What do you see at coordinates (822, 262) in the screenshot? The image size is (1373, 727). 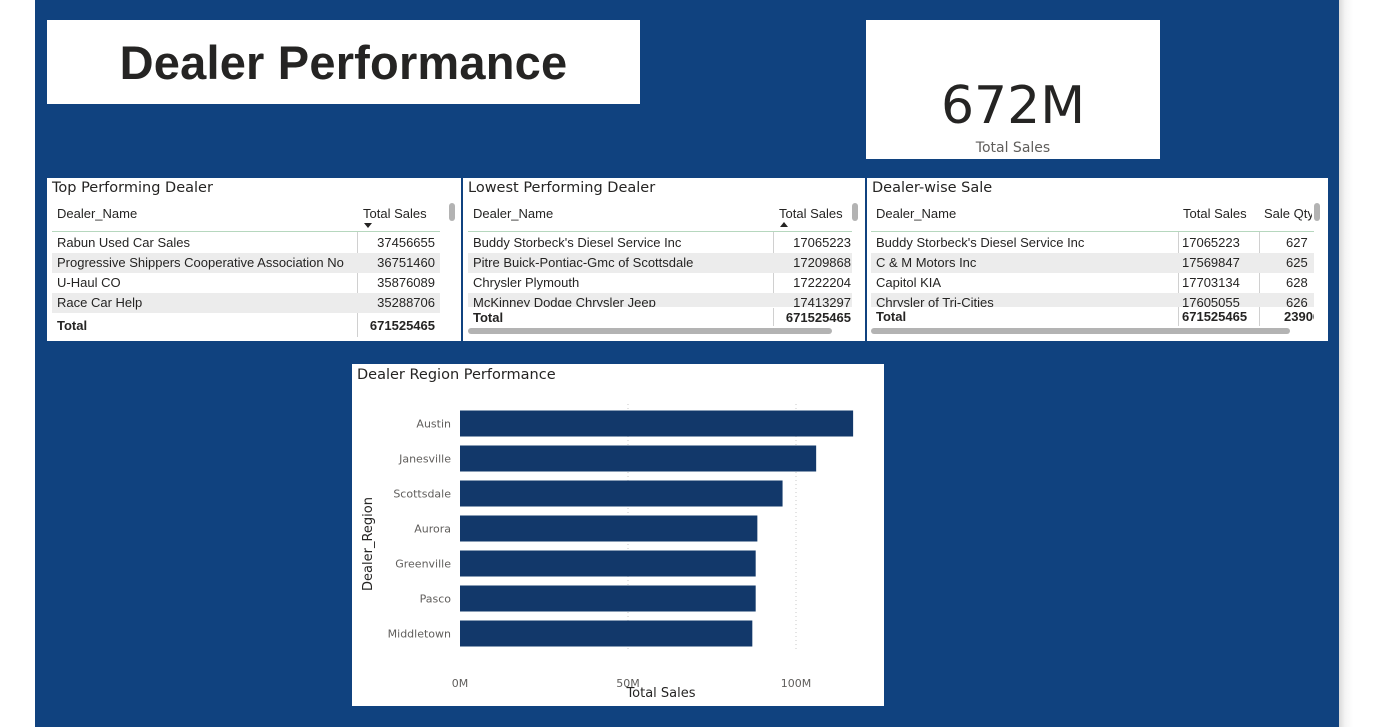 I see `total-sales-cell: 17209868` at bounding box center [822, 262].